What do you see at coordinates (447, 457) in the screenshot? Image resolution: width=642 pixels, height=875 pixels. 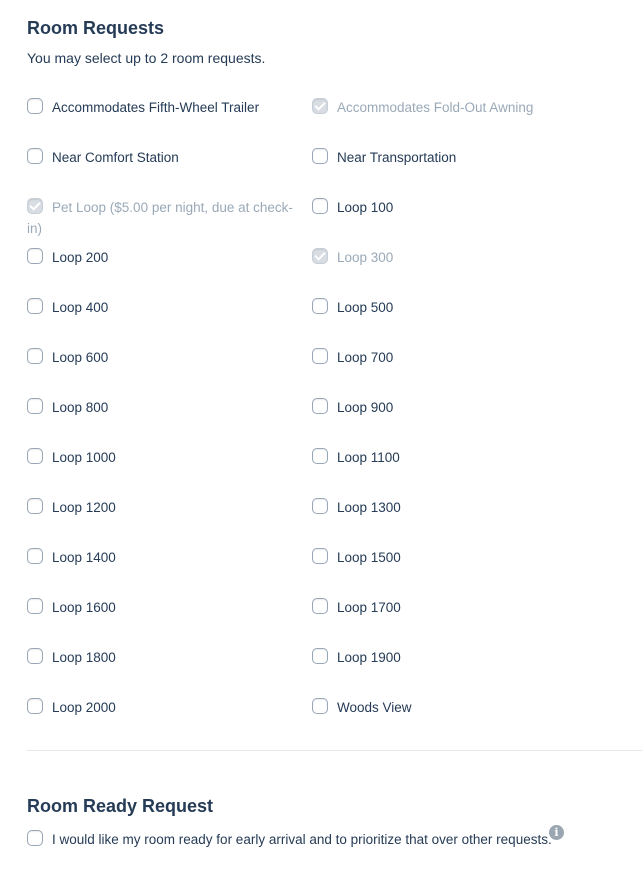 I see `room-request-option: Loop 1100` at bounding box center [447, 457].